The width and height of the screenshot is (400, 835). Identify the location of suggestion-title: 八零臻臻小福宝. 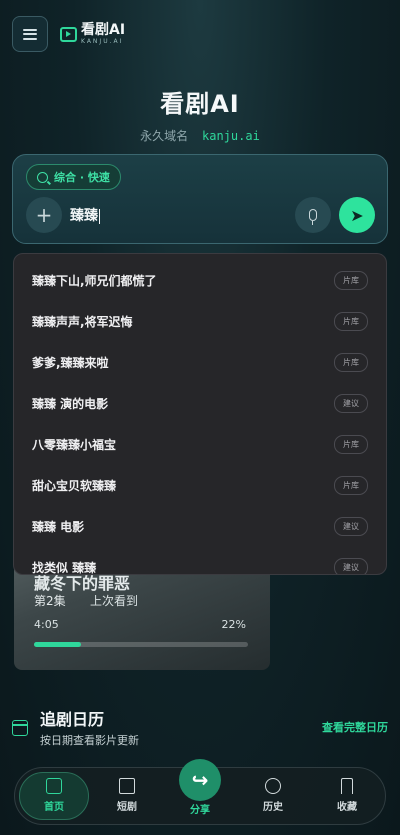
(74, 445).